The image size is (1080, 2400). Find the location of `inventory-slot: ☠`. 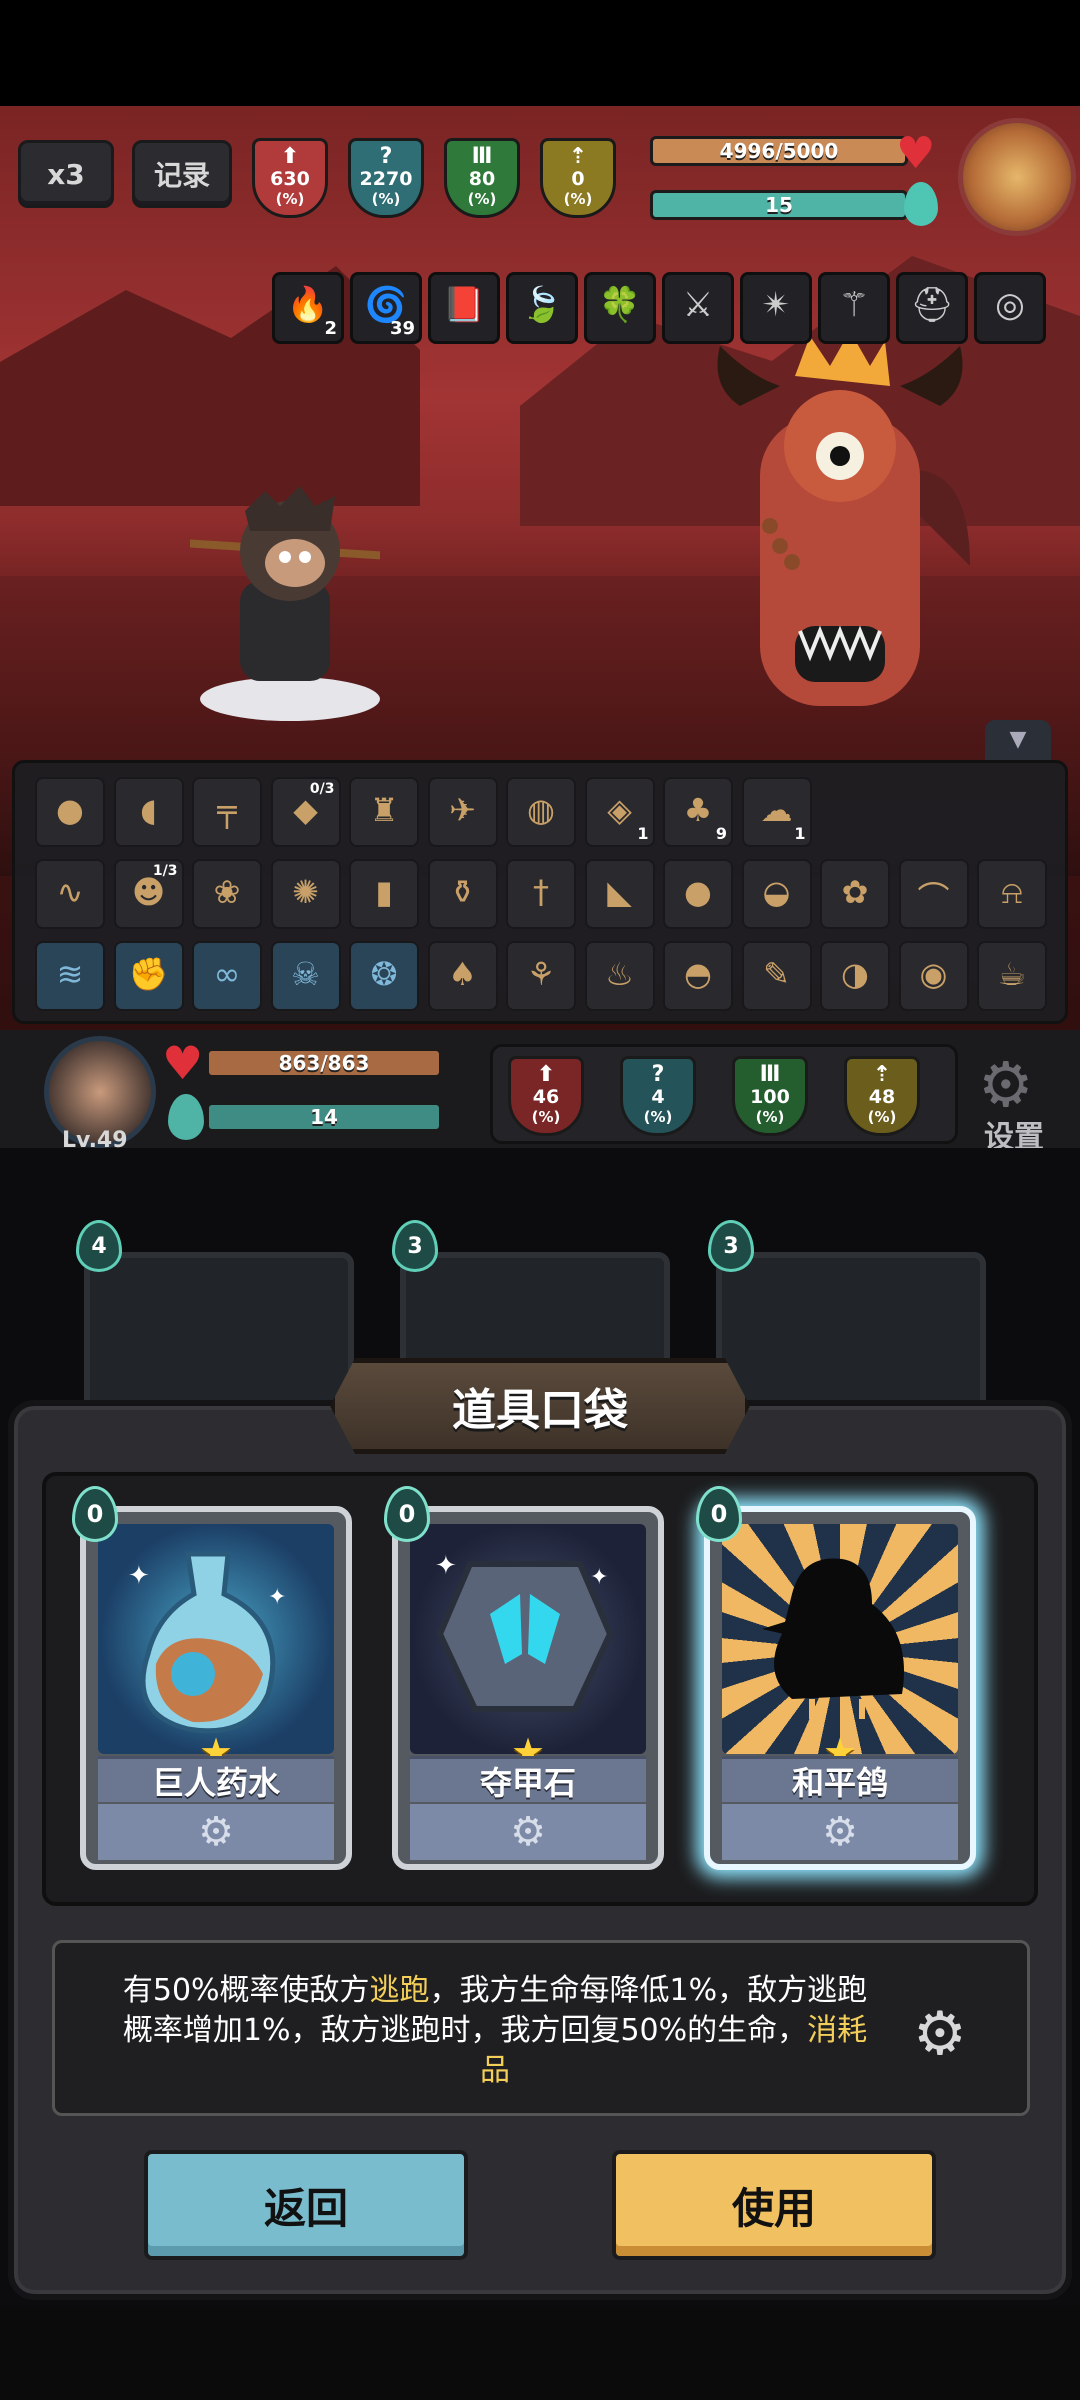

inventory-slot: ☠ is located at coordinates (305, 976).